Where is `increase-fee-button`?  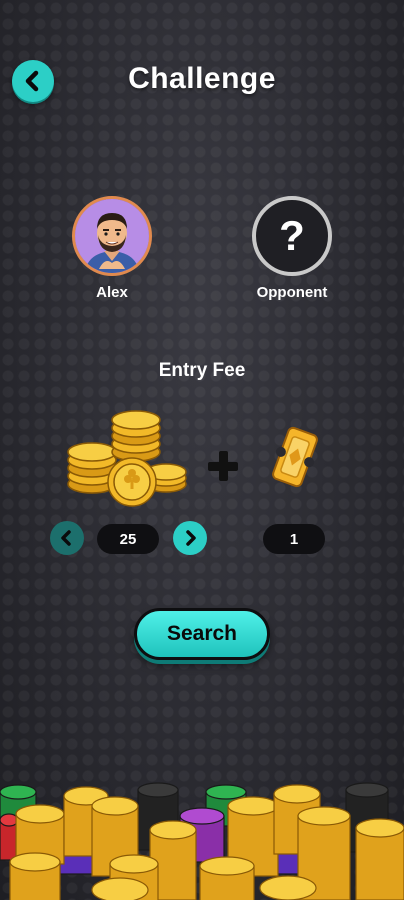
increase-fee-button is located at coordinates (190, 538).